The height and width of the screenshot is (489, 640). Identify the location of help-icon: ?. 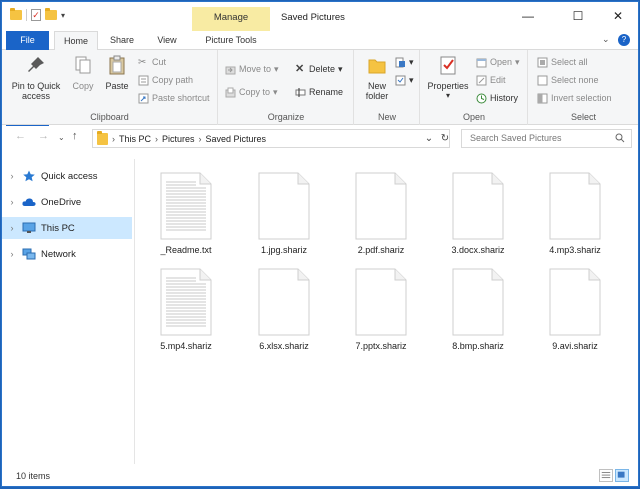
(624, 40).